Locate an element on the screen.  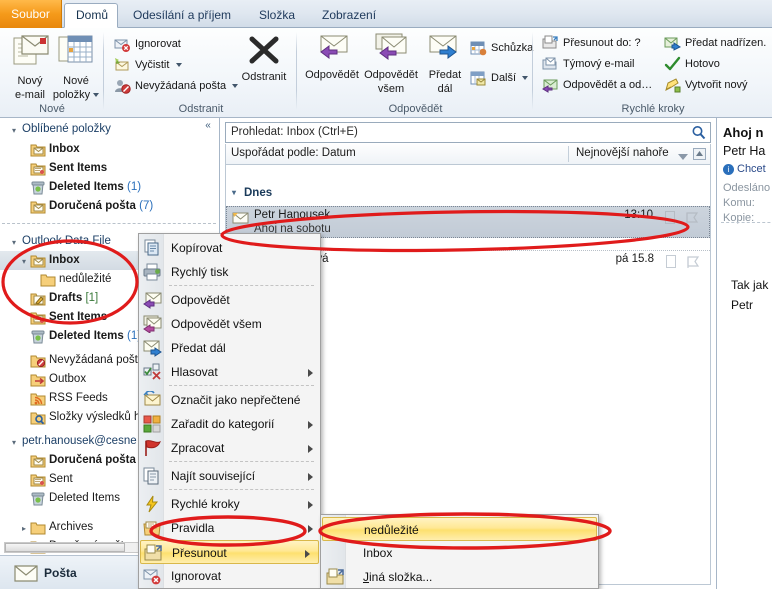
menu-item-najit-souvisejici: Najít související is located at coordinates (230, 476).